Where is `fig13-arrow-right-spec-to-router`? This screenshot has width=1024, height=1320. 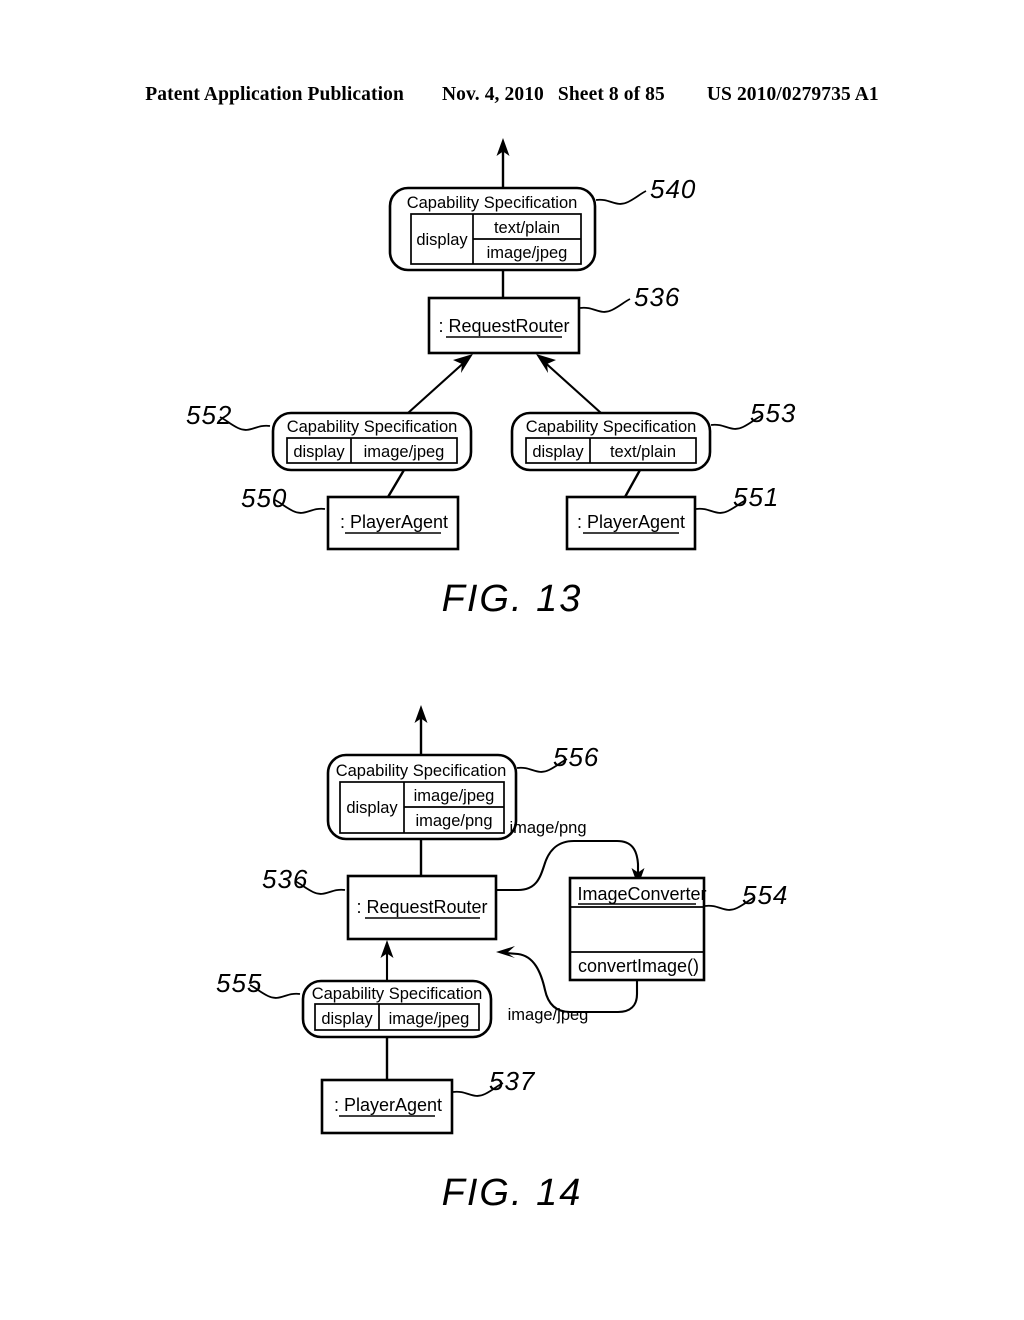
fig13-arrow-right-spec-to-router is located at coordinates (569, 384).